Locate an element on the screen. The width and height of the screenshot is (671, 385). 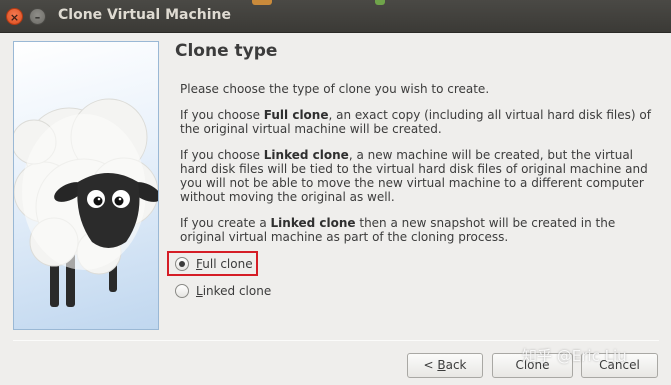
page-title: Clone type is located at coordinates (226, 51).